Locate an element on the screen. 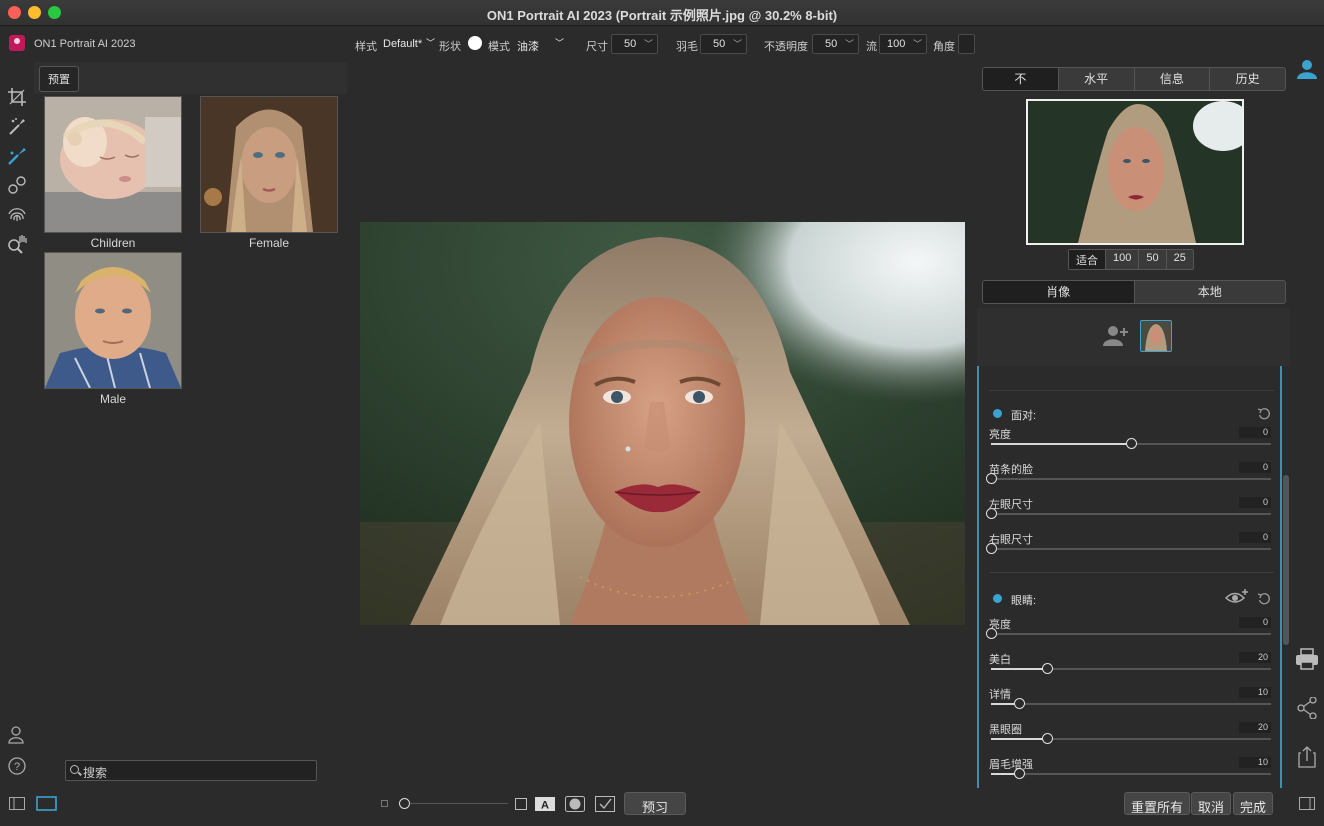  presets-header: 预置 is located at coordinates (190, 78).